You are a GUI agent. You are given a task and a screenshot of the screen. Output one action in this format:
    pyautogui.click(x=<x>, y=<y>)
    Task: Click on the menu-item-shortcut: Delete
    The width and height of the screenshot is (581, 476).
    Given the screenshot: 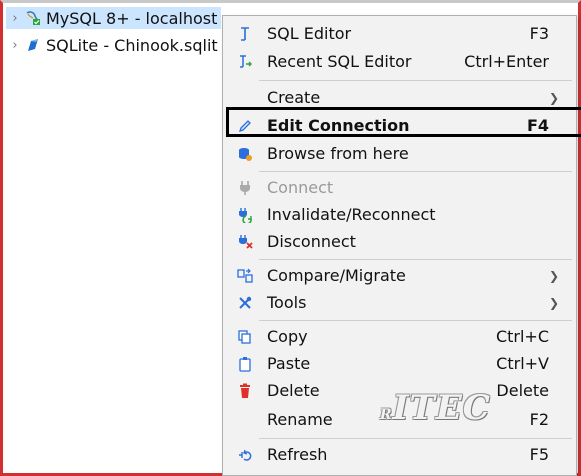 What is the action you would take?
    pyautogui.click(x=522, y=390)
    